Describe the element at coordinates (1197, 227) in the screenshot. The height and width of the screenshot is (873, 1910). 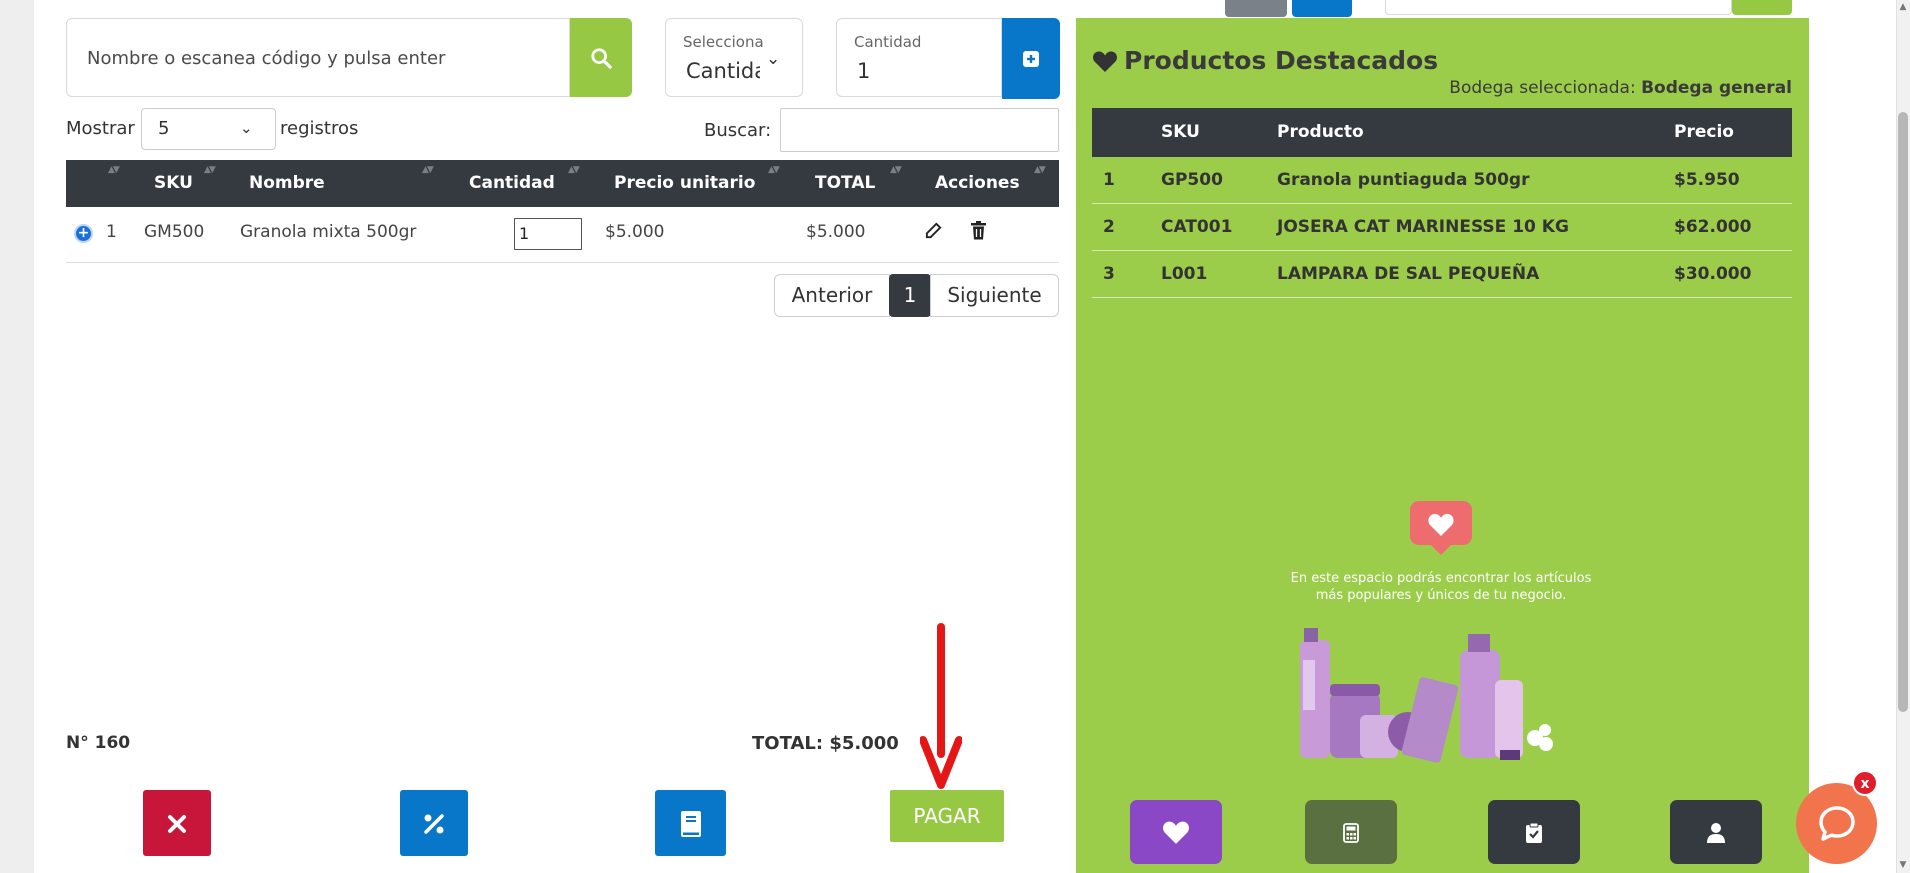
I see `featured-row-sku: CAT001` at that location.